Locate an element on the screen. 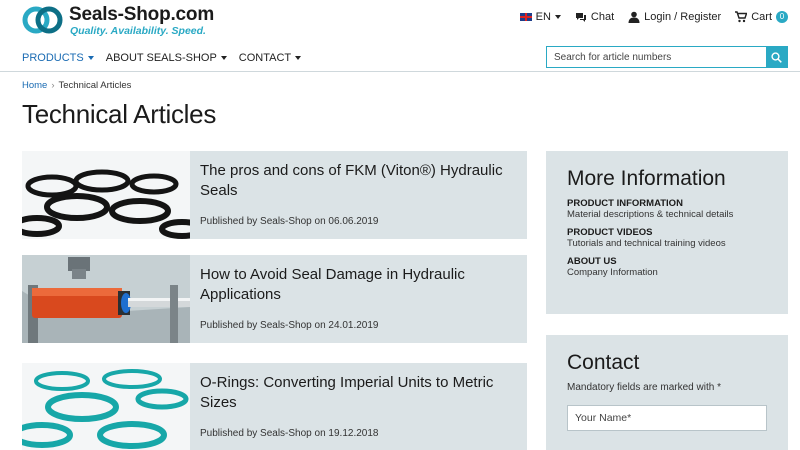 The image size is (800, 450). nav-item-label: PRODUCTS is located at coordinates (53, 58).